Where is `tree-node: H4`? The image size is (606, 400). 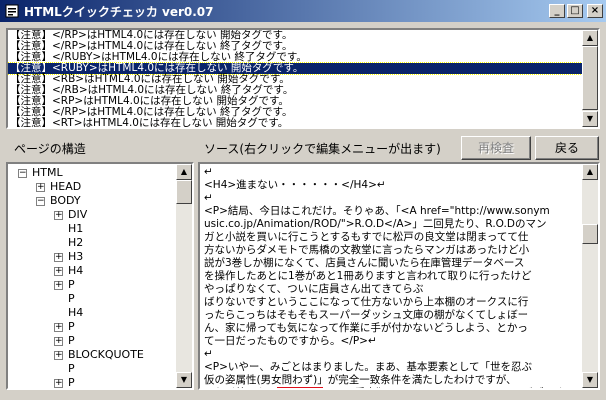 tree-node: H4 is located at coordinates (92, 313).